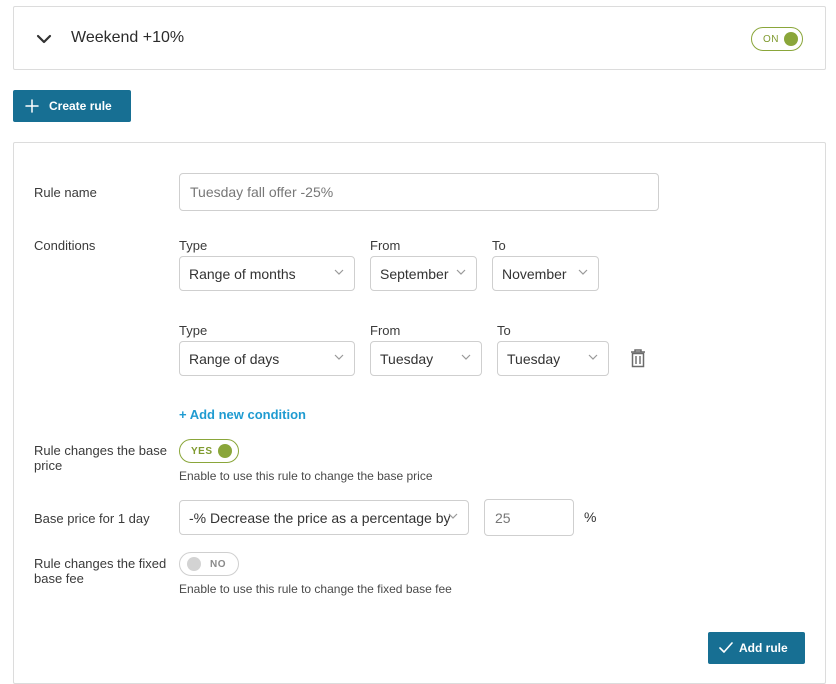  What do you see at coordinates (65, 245) in the screenshot?
I see `conditions-label: Conditions` at bounding box center [65, 245].